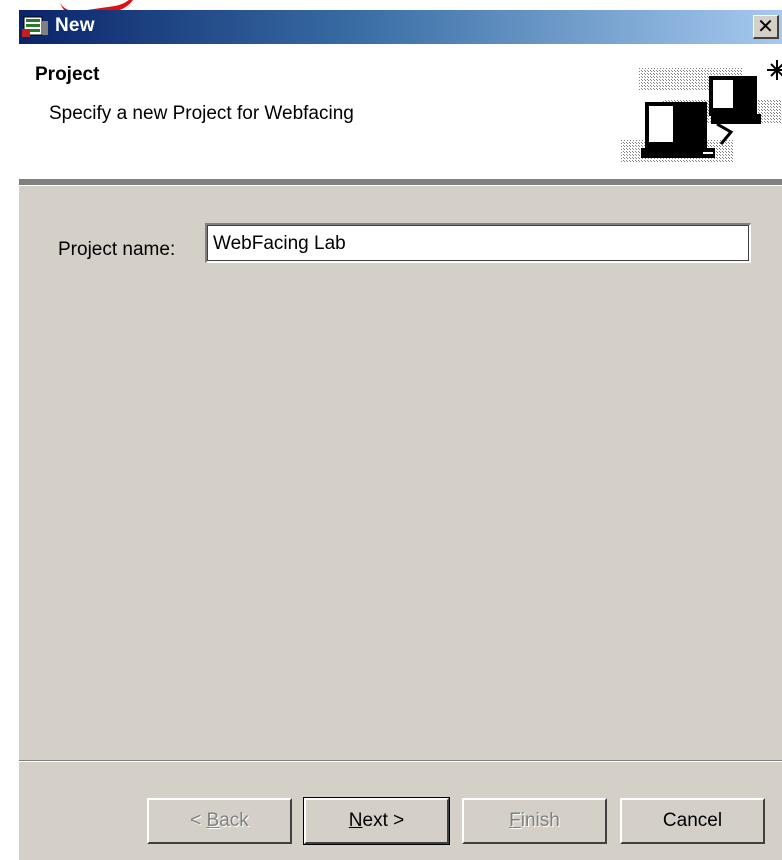 This screenshot has height=860, width=782. Describe the element at coordinates (540, 820) in the screenshot. I see `finish-button-label: inish` at that location.